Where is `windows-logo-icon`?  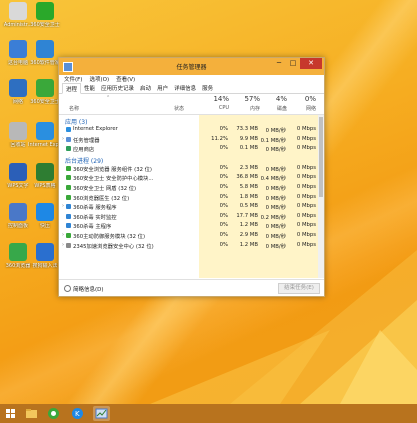
windows-logo-icon is located at coordinates (10, 413).